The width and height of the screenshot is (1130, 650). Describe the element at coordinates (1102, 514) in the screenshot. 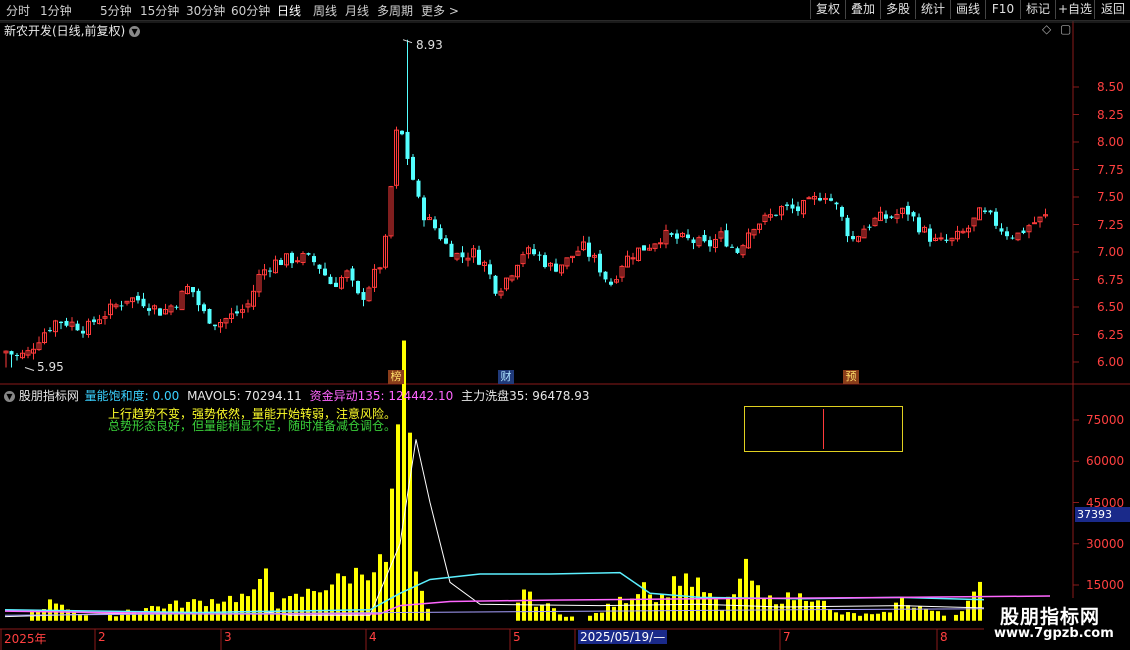

I see `current-volume-badge: 37393` at that location.